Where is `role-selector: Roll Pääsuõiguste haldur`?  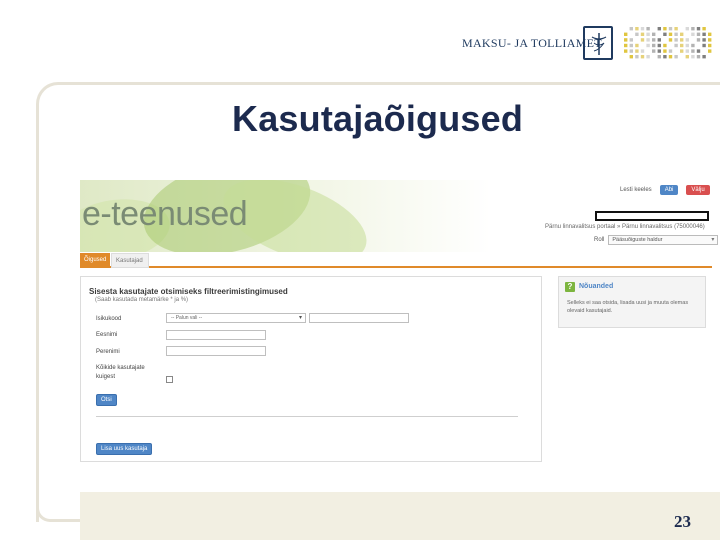
role-selector: Roll Pääsuõiguste haldur is located at coordinates (656, 240).